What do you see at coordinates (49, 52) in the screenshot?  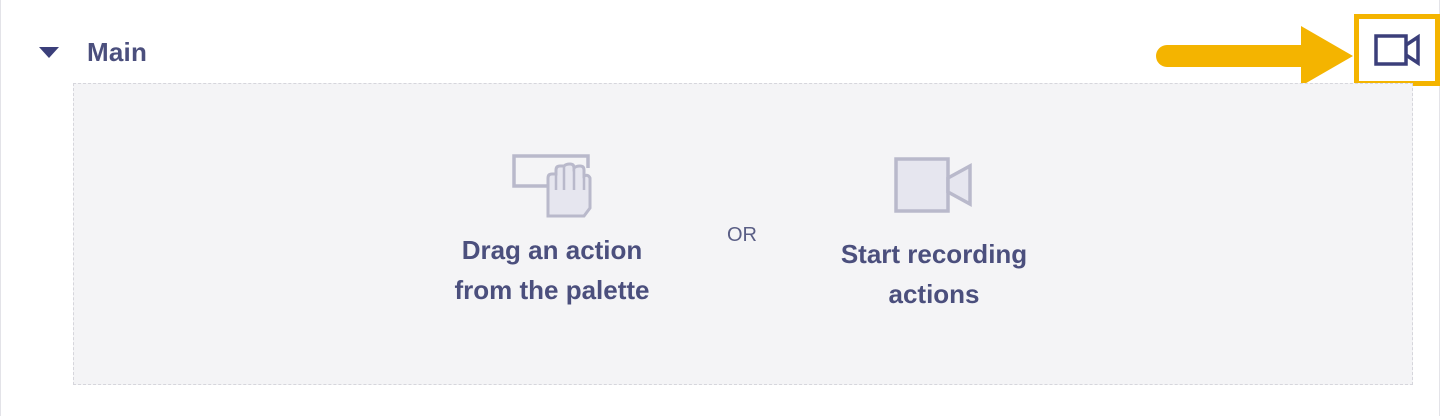 I see `collapse-caret-icon` at bounding box center [49, 52].